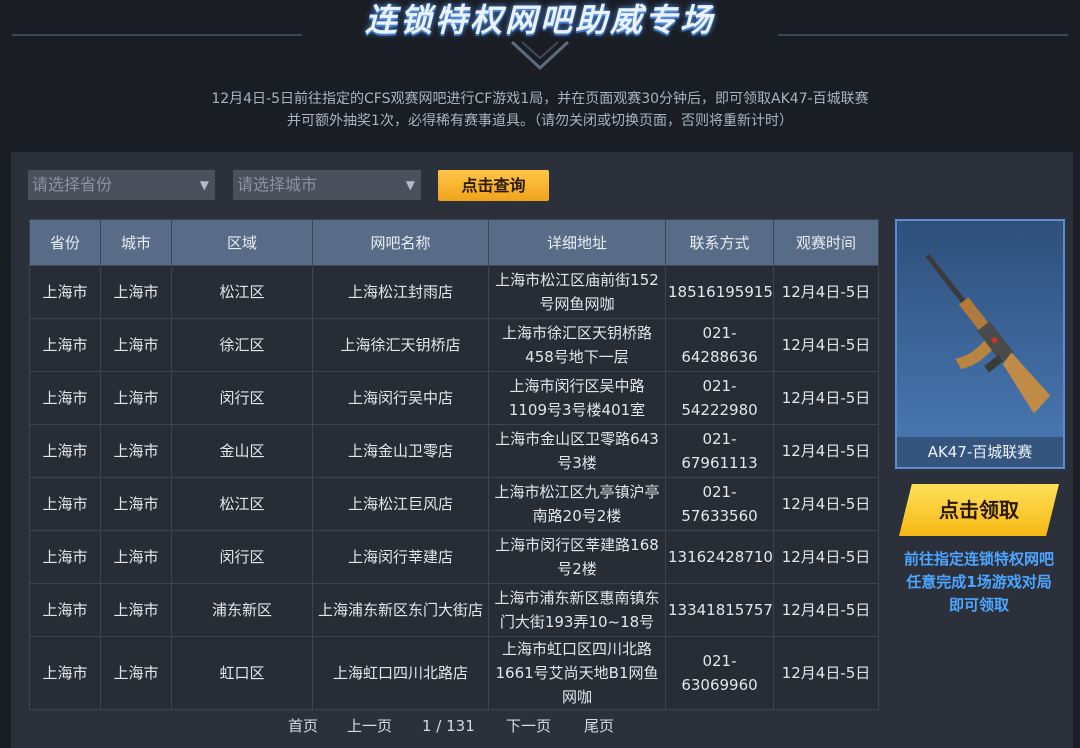 The image size is (1080, 748). I want to click on table-header-row: 省份 城市 区域 网吧名称 详细地址 联系方式 观赛时间, so click(454, 242).